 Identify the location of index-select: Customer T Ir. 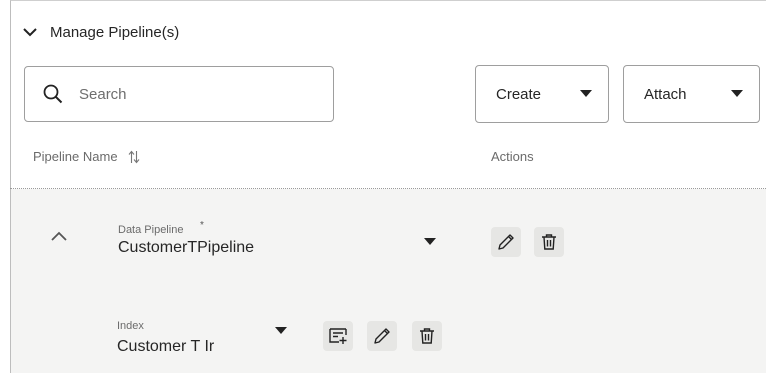
(165, 347).